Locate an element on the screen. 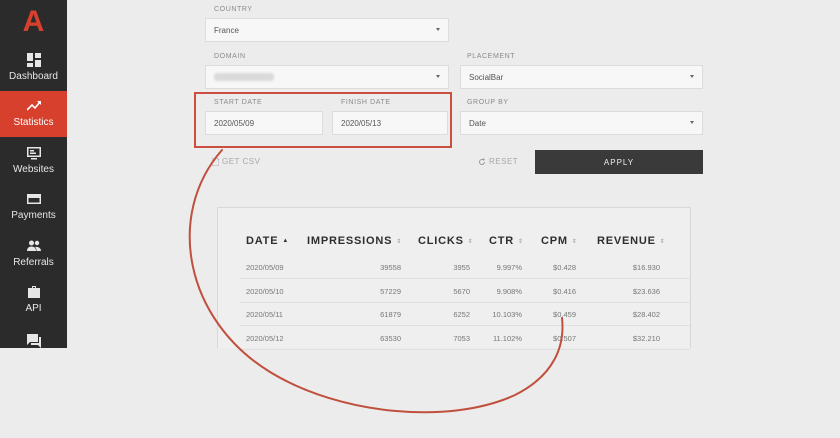 The image size is (840, 438). table-cell: 2020/05/12 is located at coordinates (265, 338).